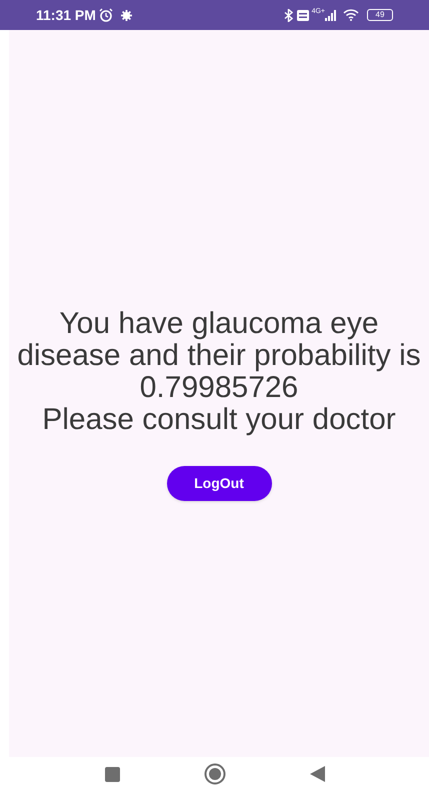  I want to click on result-message: You have glaucoma eye disease and their probability is 0.79985726, so click(219, 356).